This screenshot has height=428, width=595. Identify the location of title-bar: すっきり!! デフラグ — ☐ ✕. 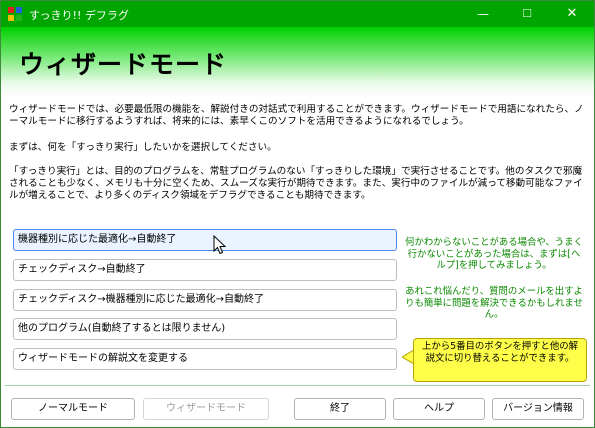
(297, 14).